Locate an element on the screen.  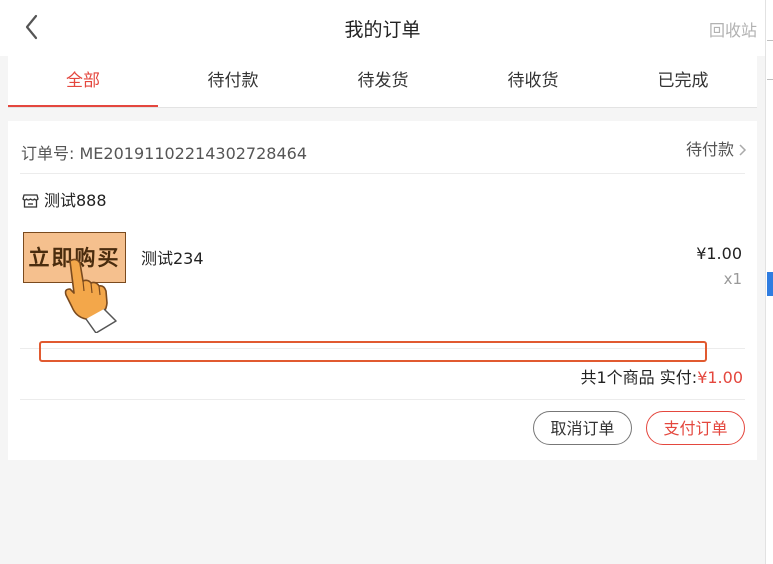
tab-all: 全部 is located at coordinates (83, 81).